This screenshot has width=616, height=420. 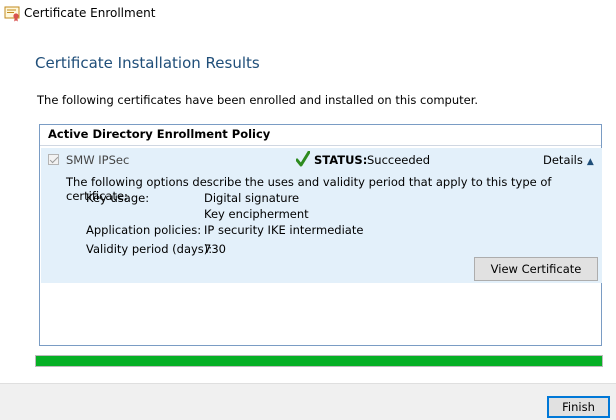 What do you see at coordinates (256, 214) in the screenshot?
I see `key-usage-value: Key encipherment` at bounding box center [256, 214].